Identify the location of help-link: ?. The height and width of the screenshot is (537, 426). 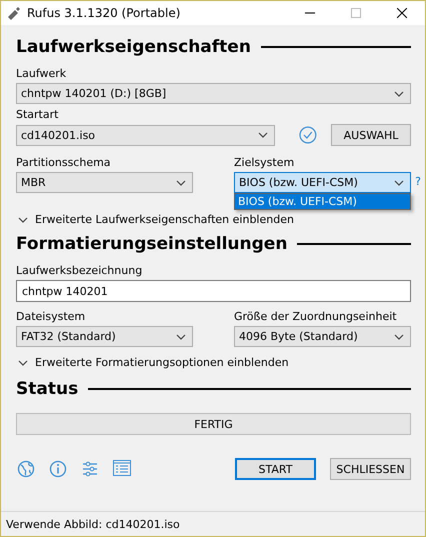
(418, 181).